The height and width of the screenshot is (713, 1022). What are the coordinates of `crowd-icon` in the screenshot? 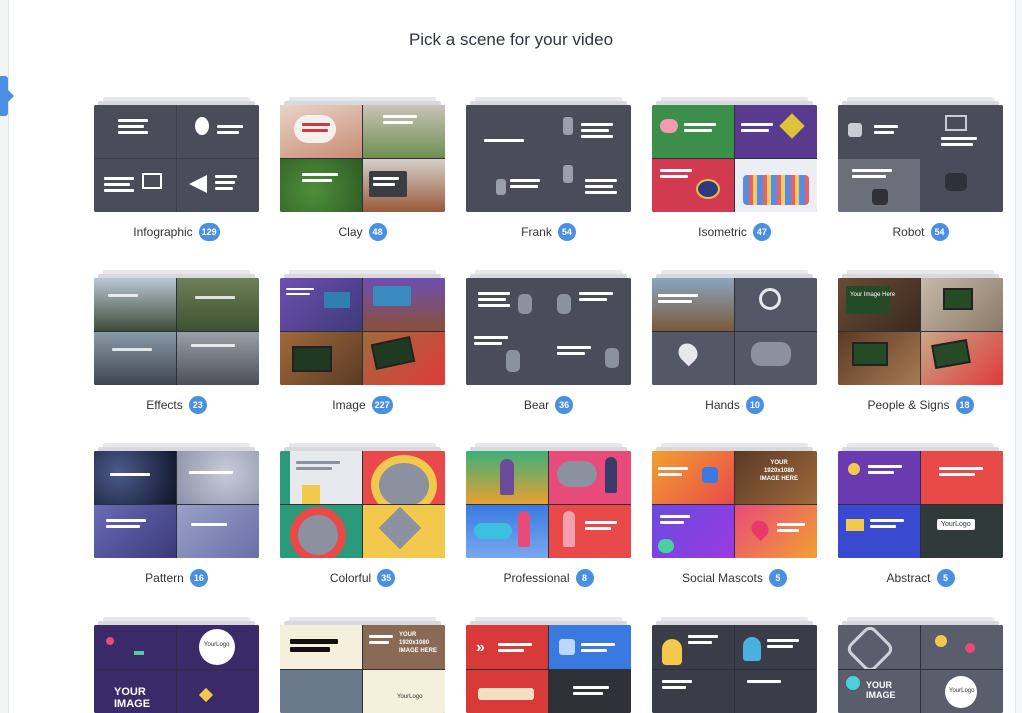 It's located at (776, 190).